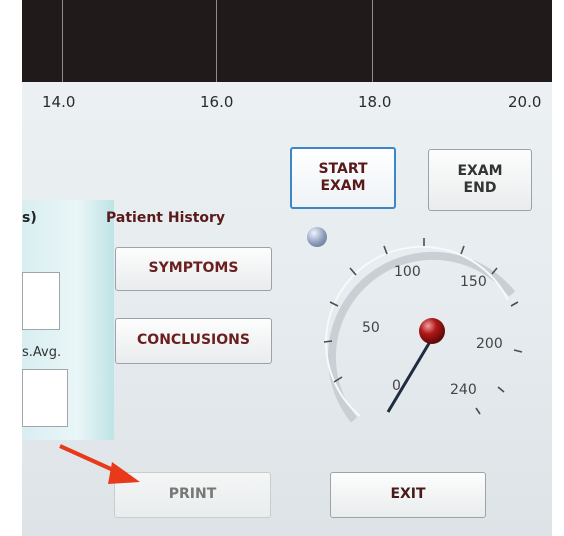 Image resolution: width=564 pixels, height=536 pixels. What do you see at coordinates (371, 328) in the screenshot?
I see `gauge-label: 50` at bounding box center [371, 328].